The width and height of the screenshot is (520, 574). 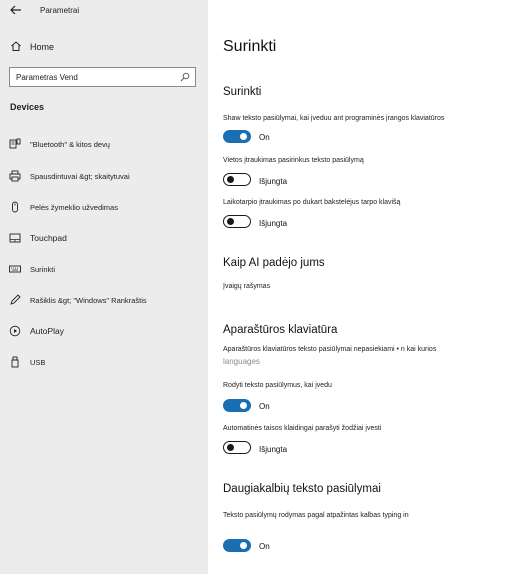 I want to click on sidebar-item-pen: Rašiklis &gt; "Windows" Rankraštis, so click(x=104, y=301).